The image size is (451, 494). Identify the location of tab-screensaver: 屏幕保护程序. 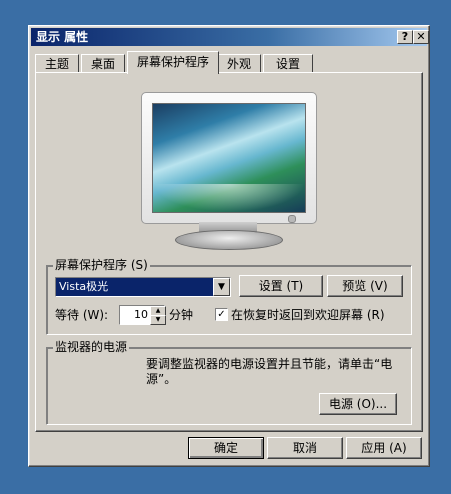
(173, 62).